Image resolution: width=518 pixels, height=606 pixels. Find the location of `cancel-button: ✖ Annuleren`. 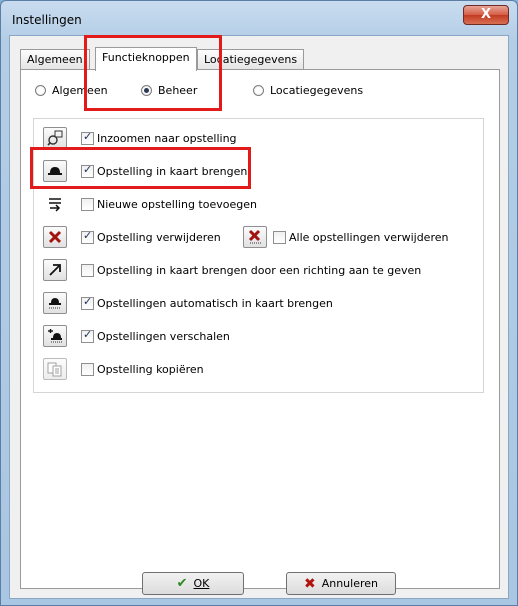

cancel-button: ✖ Annuleren is located at coordinates (341, 583).